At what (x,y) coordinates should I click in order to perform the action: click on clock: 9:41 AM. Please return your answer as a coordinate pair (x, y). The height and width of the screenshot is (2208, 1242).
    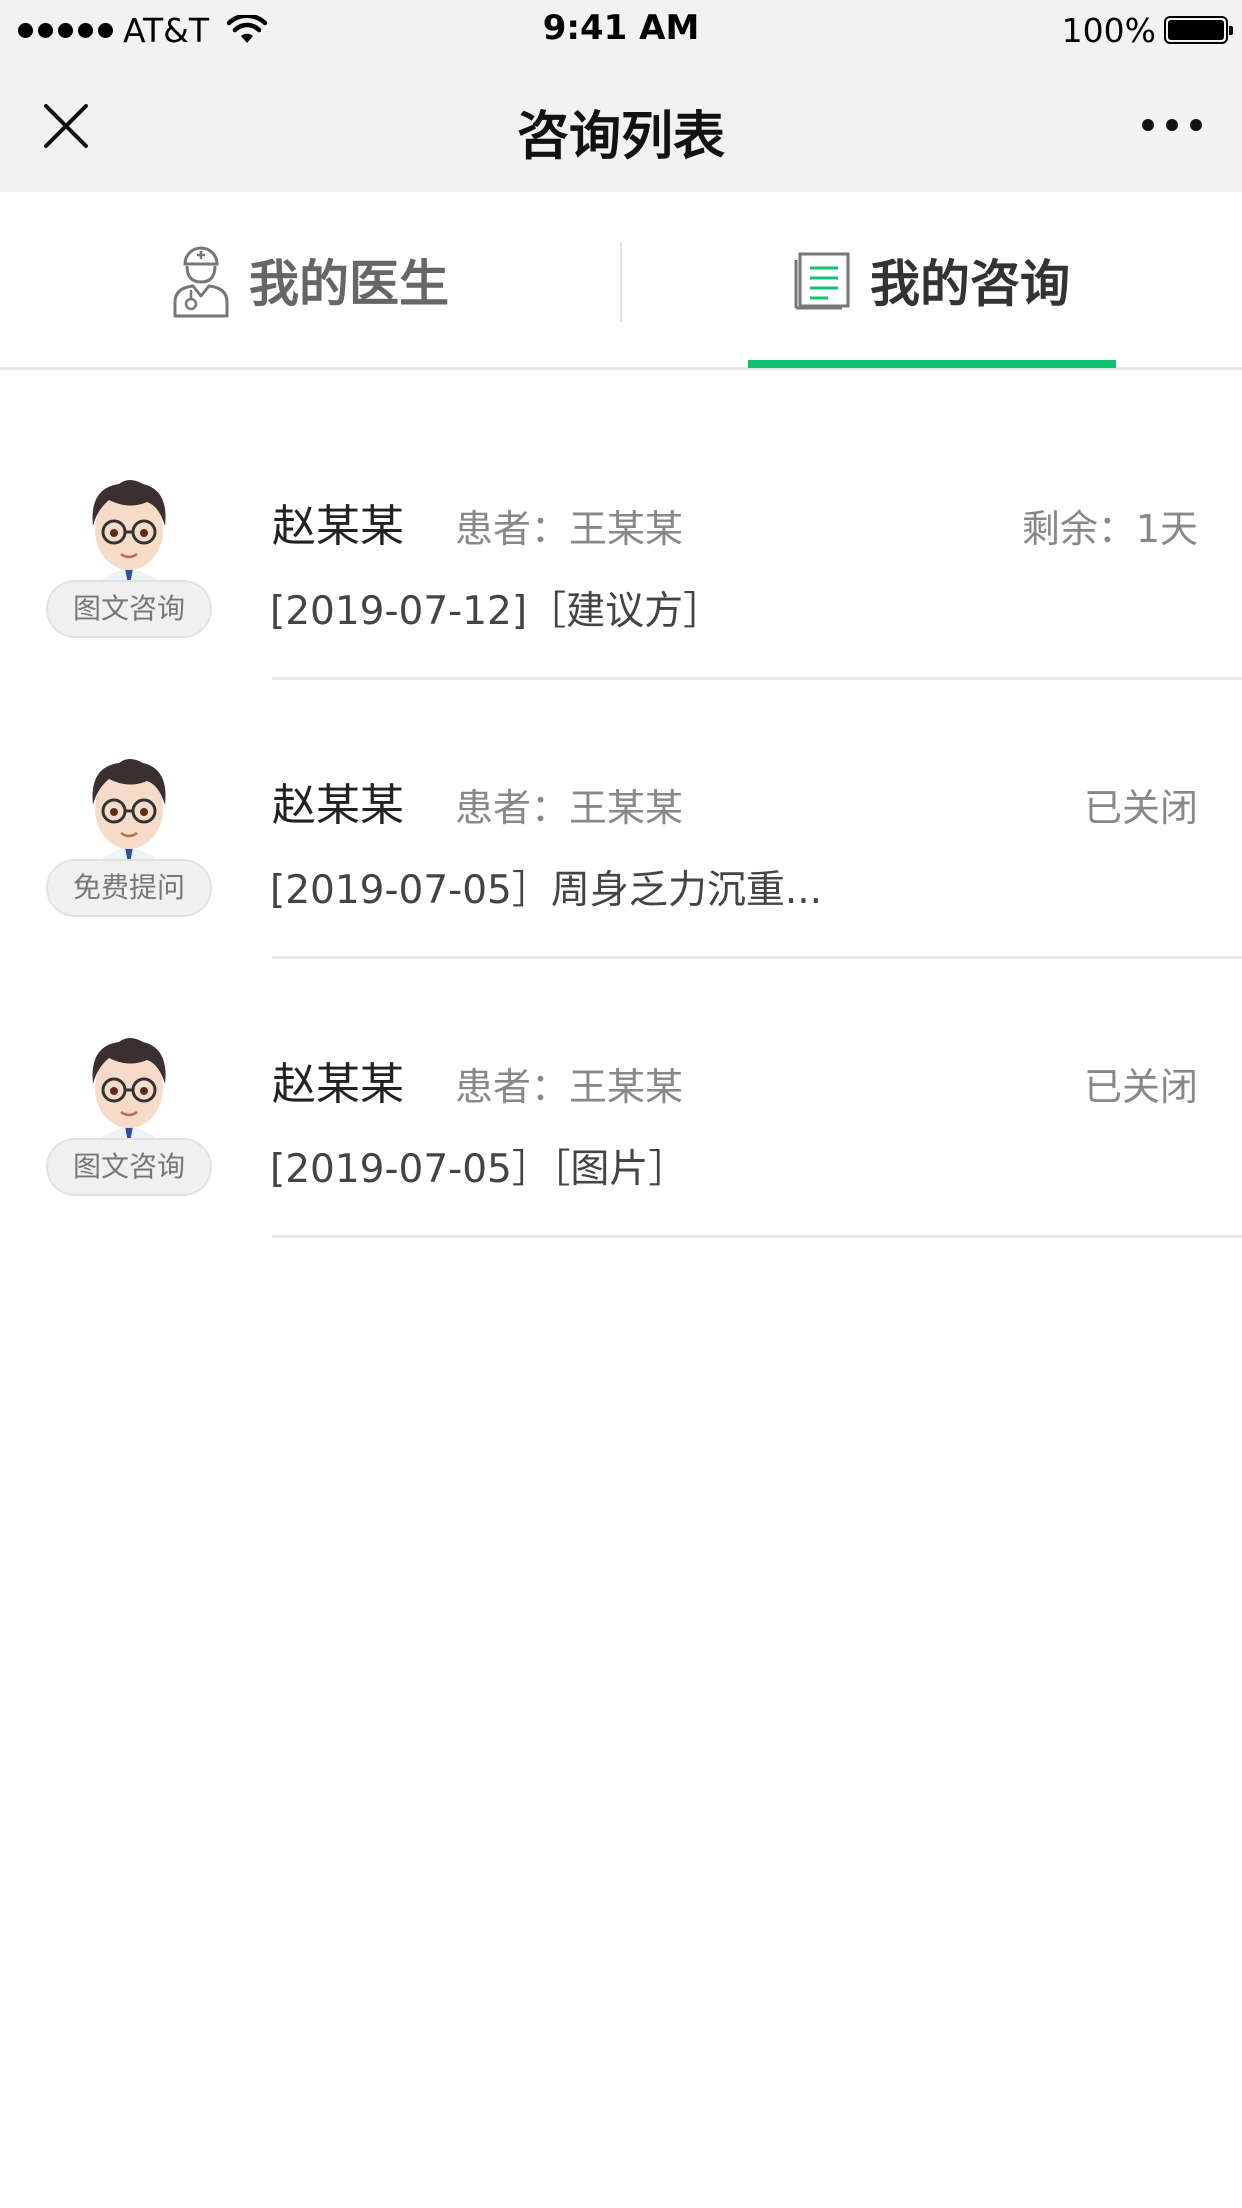
    Looking at the image, I should click on (621, 28).